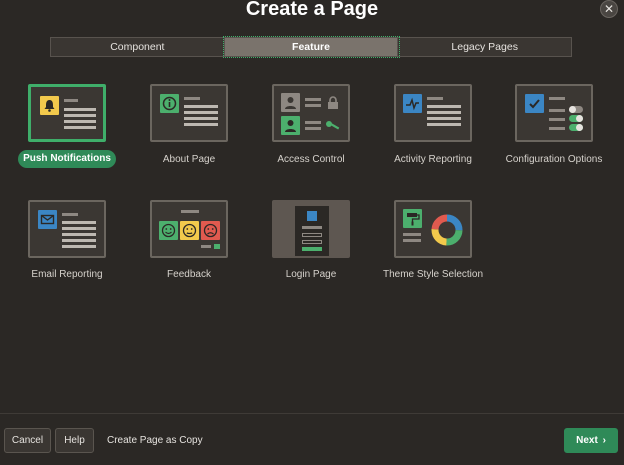 Image resolution: width=624 pixels, height=465 pixels. Describe the element at coordinates (67, 159) in the screenshot. I see `feature-label-push-notifications: Push Notifications` at that location.